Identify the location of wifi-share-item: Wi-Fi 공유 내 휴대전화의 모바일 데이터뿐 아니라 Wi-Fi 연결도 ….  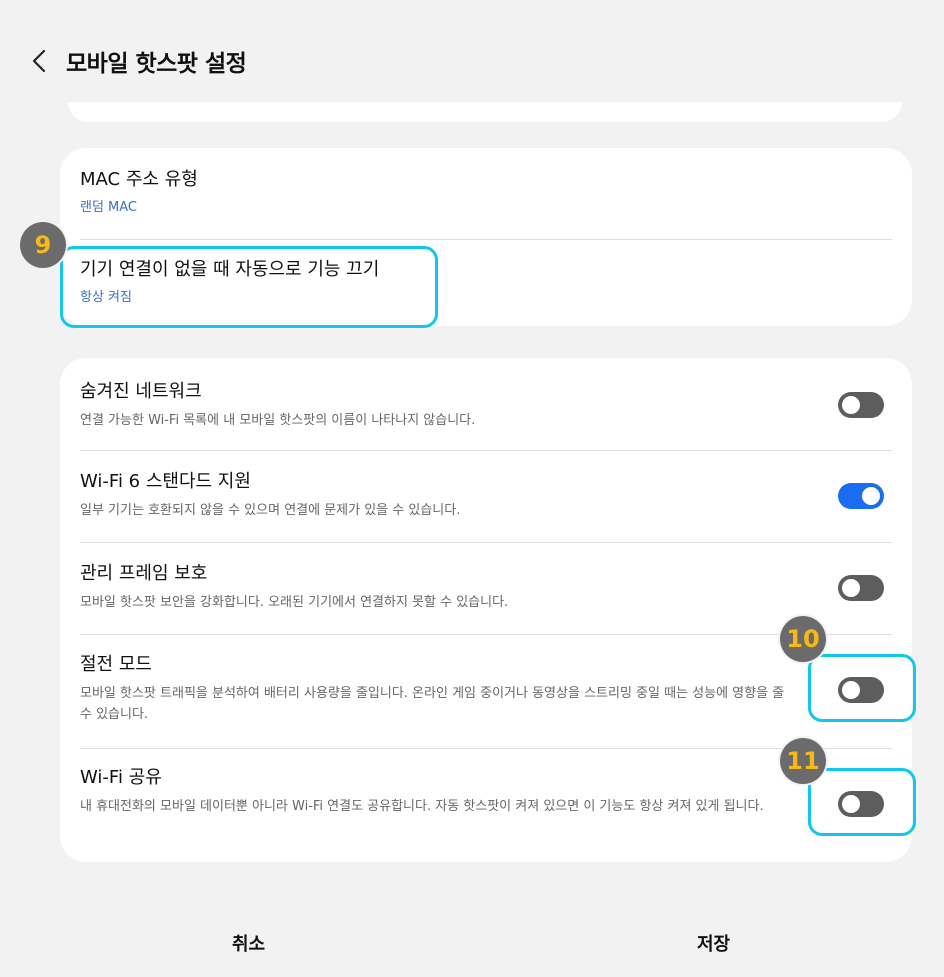
(486, 791).